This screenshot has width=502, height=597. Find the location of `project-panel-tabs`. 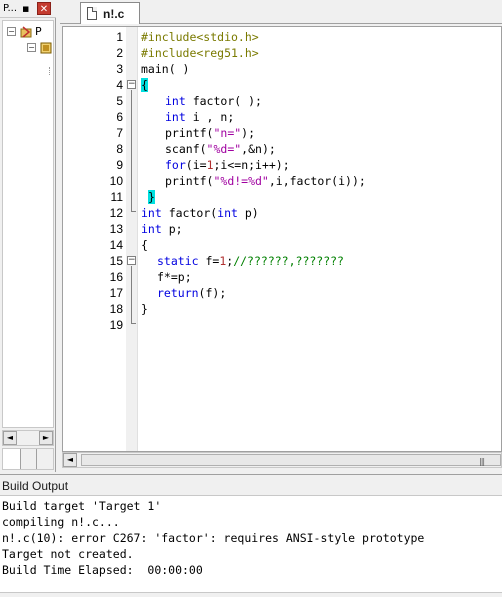

project-panel-tabs is located at coordinates (28, 459).